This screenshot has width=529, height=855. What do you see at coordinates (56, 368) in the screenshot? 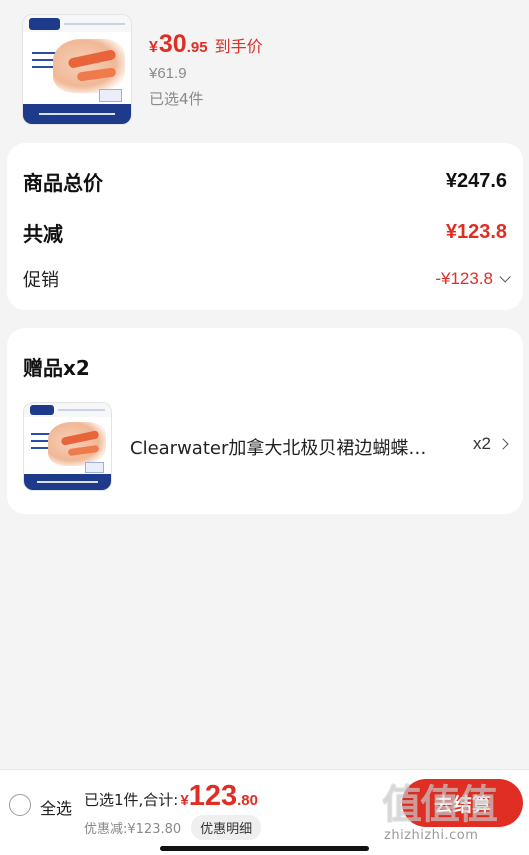
I see `gift-title: 赠品x2` at bounding box center [56, 368].